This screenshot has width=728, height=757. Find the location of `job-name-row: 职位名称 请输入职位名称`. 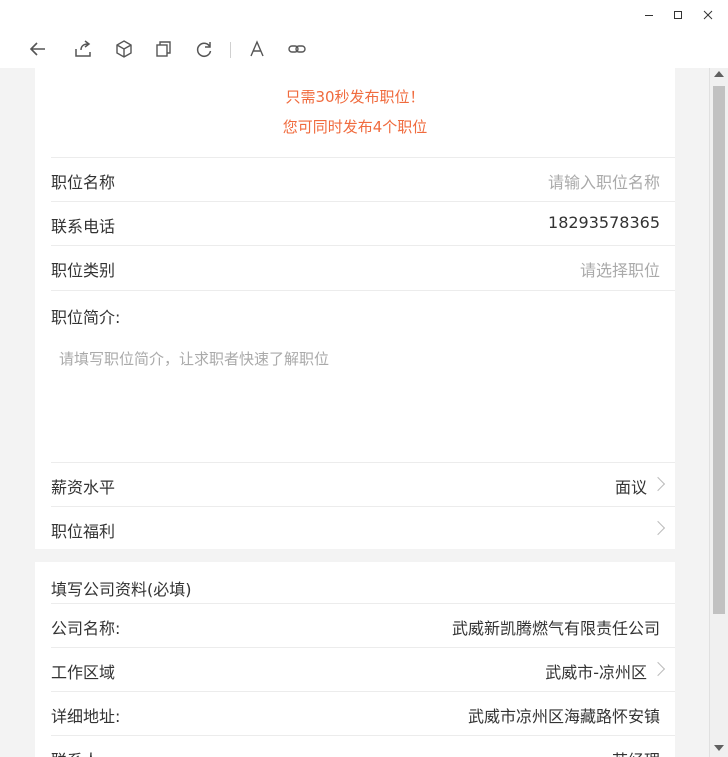

job-name-row: 职位名称 请输入职位名称 is located at coordinates (363, 179).